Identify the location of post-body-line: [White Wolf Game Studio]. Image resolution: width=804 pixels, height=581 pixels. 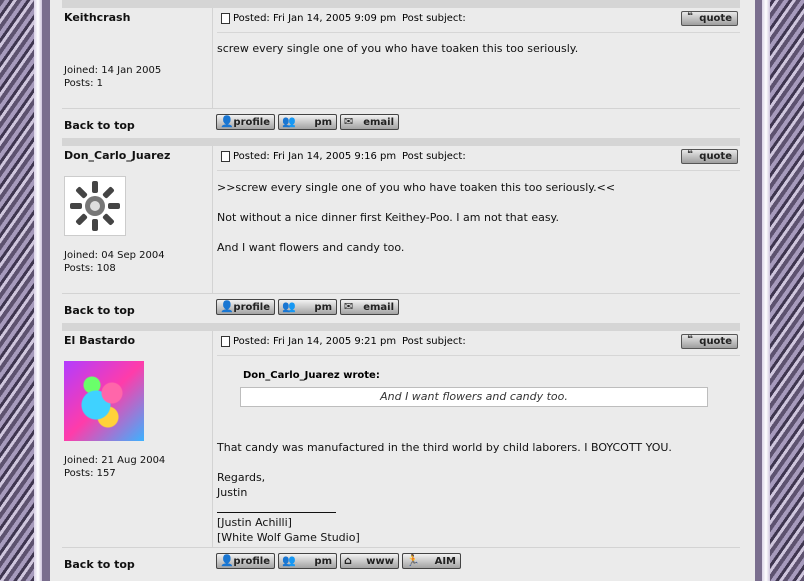
(288, 537).